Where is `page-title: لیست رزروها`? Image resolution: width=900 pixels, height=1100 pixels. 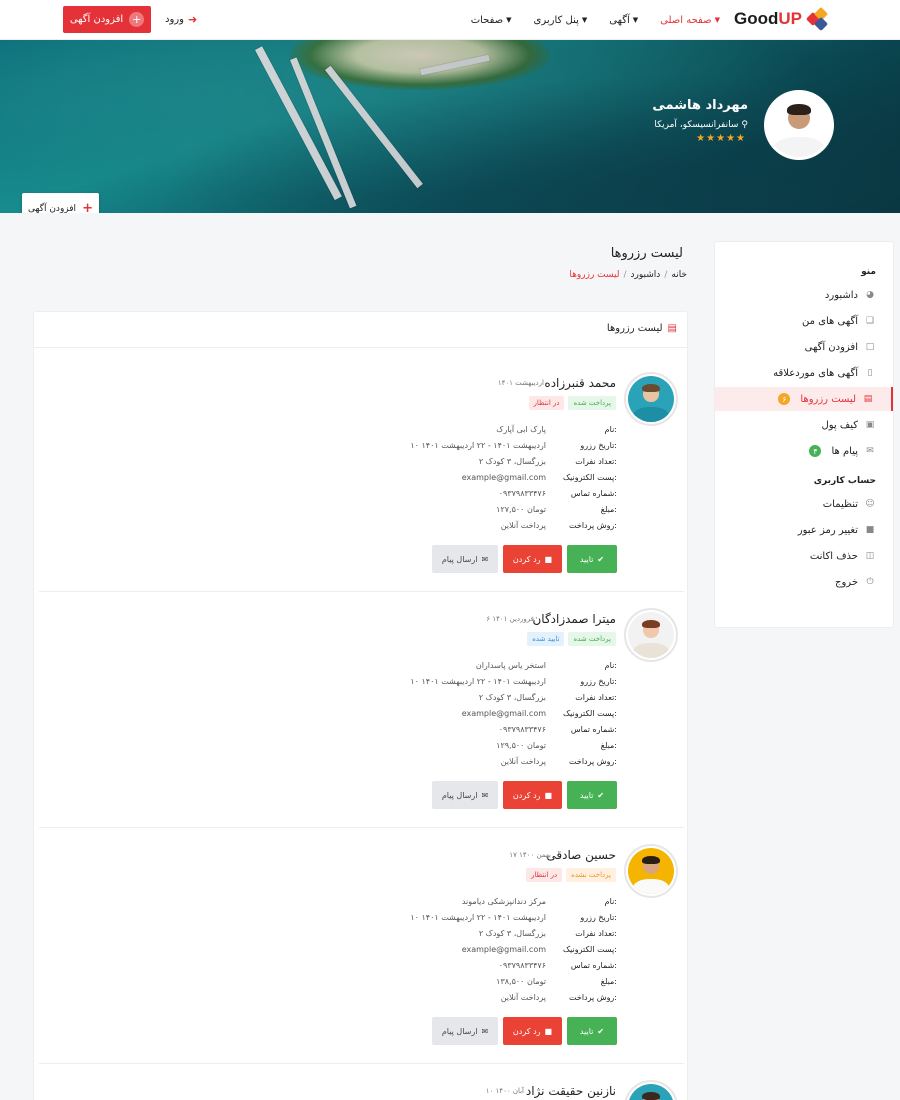 page-title: لیست رزروها is located at coordinates (646, 253).